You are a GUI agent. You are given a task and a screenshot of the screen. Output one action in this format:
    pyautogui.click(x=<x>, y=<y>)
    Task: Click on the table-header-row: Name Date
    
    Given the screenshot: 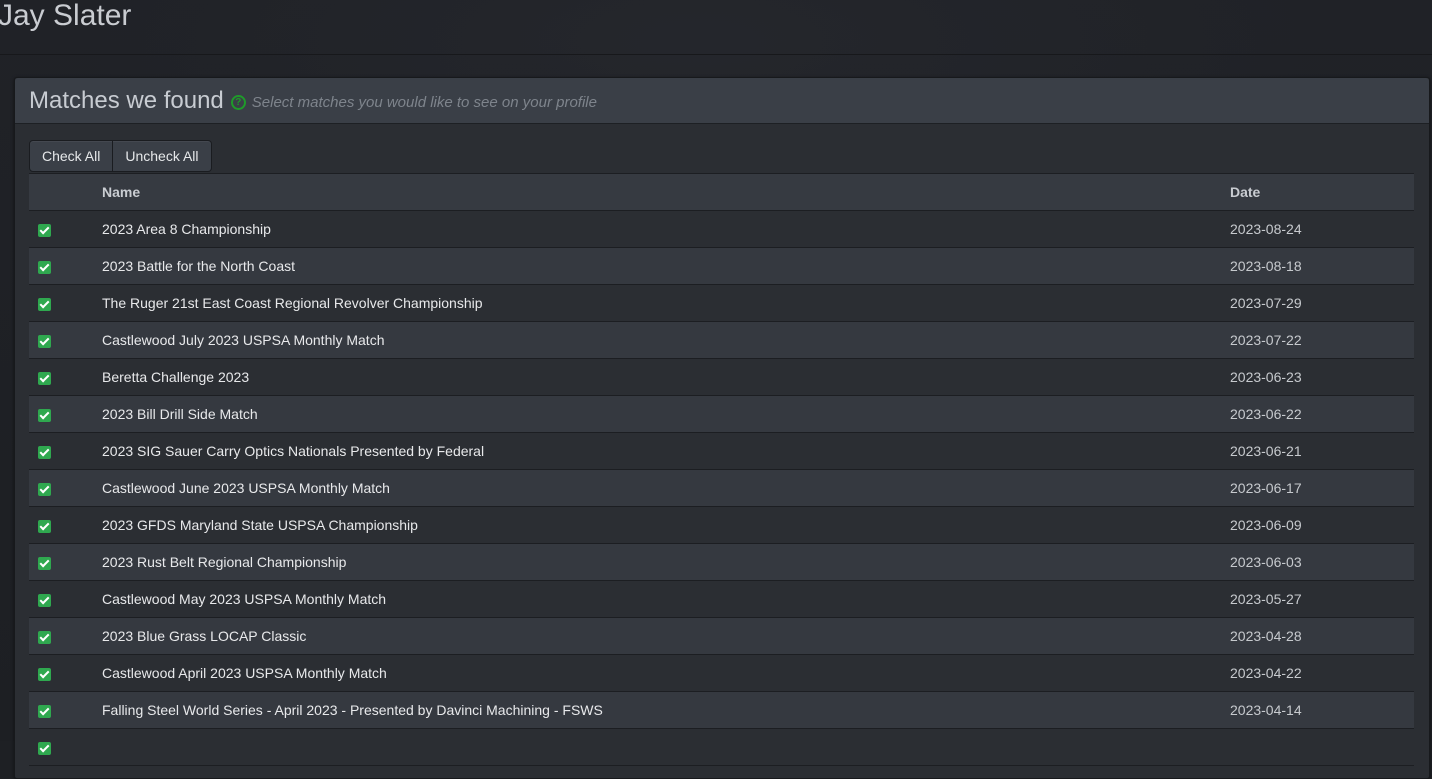 What is the action you would take?
    pyautogui.click(x=721, y=192)
    